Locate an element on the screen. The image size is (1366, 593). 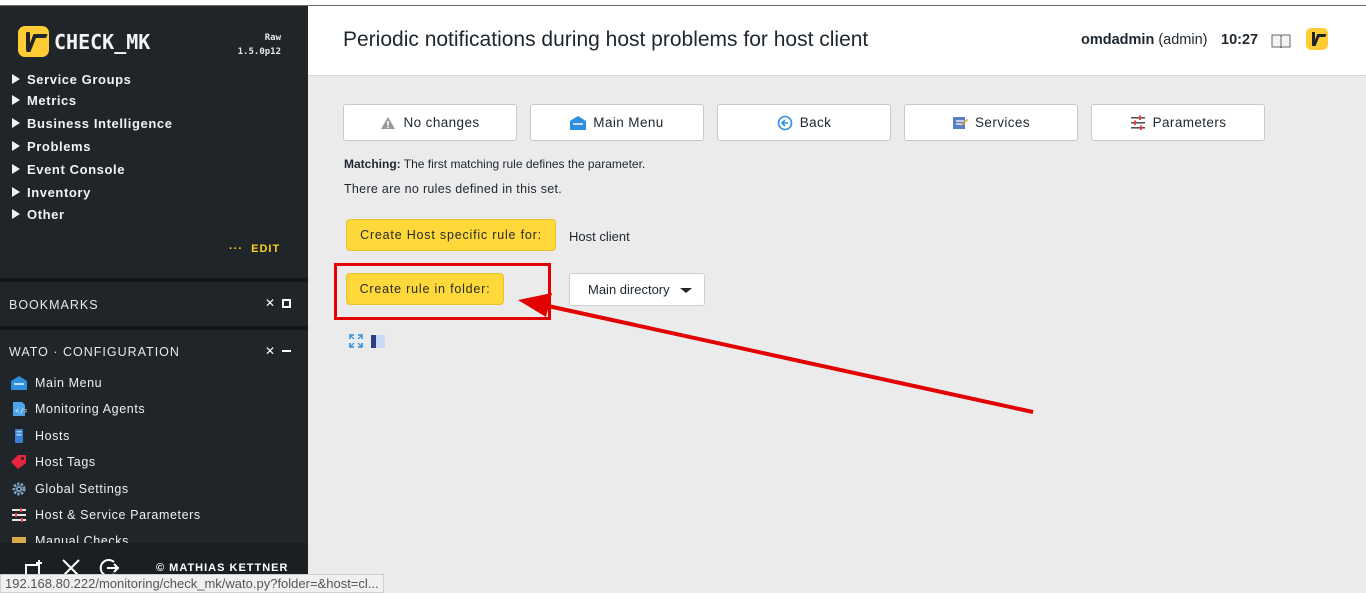
sidebar-item-inventory: Inventory is located at coordinates (51, 192).